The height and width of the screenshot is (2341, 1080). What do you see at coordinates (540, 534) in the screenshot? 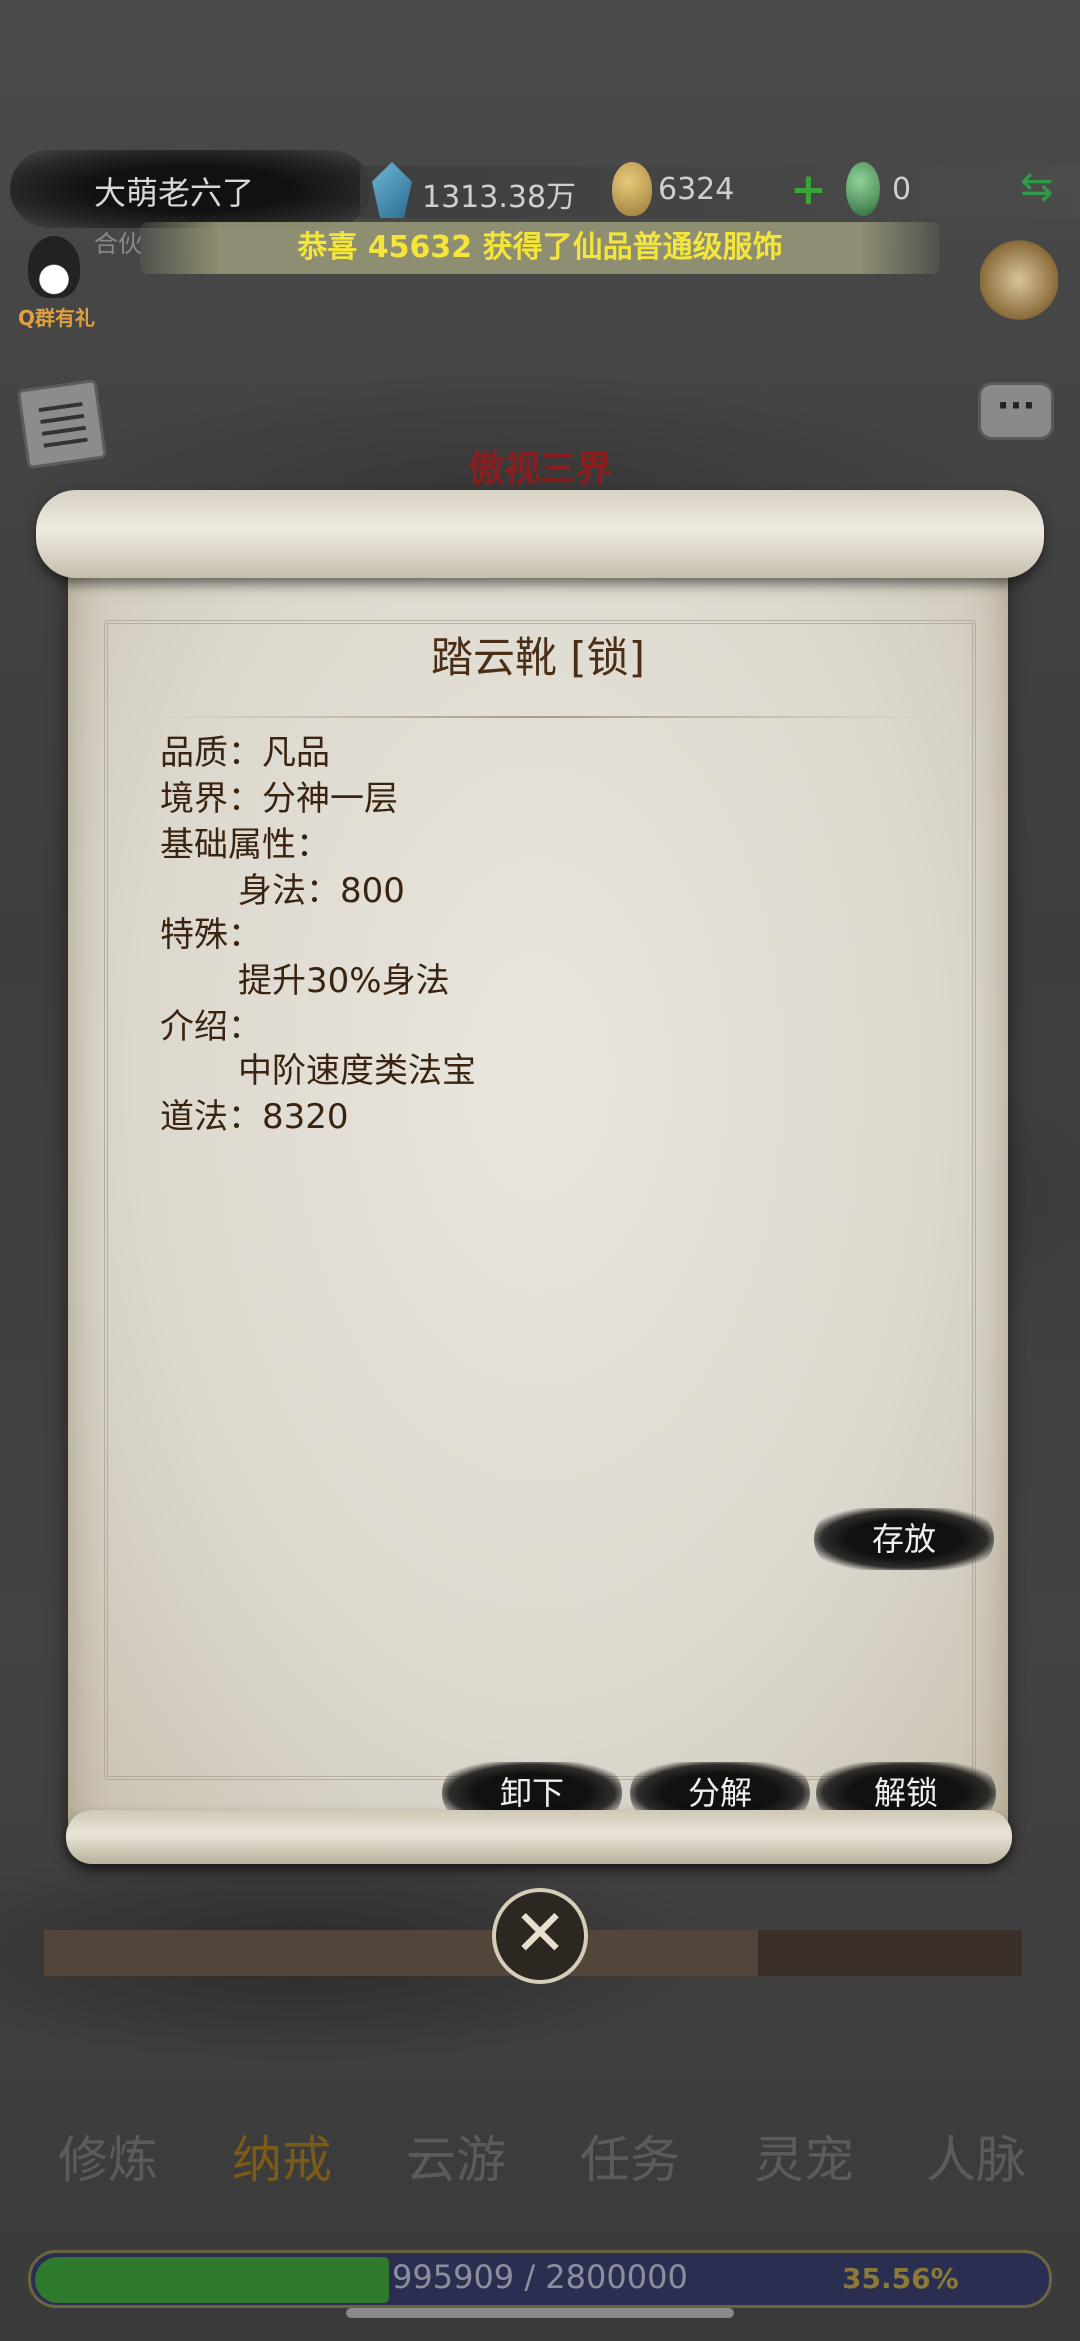
I see `scroll-top-roller` at bounding box center [540, 534].